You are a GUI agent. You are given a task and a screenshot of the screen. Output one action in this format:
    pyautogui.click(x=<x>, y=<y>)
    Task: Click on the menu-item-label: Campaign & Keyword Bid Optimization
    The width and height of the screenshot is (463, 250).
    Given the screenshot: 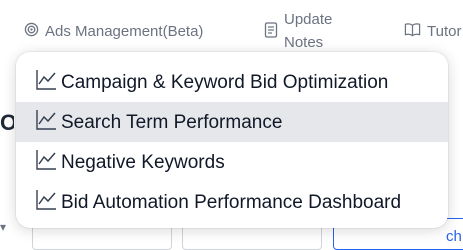 What is the action you would take?
    pyautogui.click(x=225, y=82)
    